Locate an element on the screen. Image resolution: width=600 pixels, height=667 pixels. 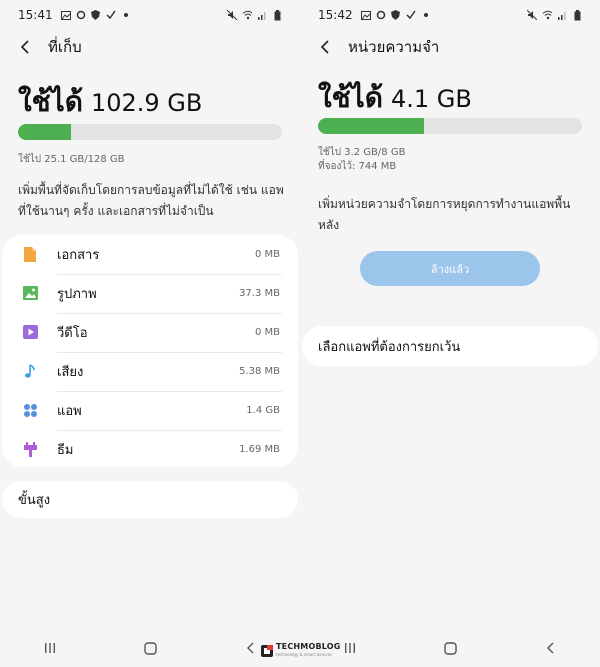
app-bar: หน่วยความจำ is located at coordinates (450, 47).